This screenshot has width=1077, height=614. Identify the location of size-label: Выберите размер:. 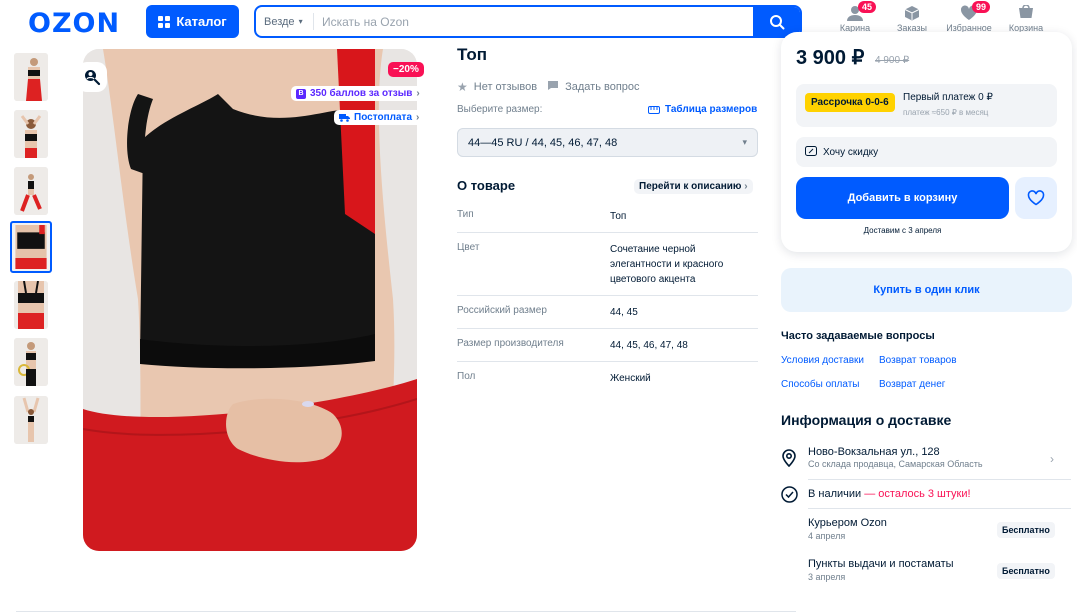
(500, 109).